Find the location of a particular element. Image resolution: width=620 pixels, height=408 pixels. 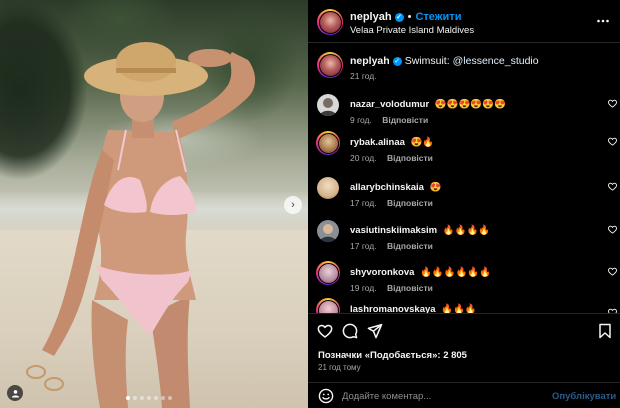

commenter-username: allarybchinskaia is located at coordinates (387, 187).